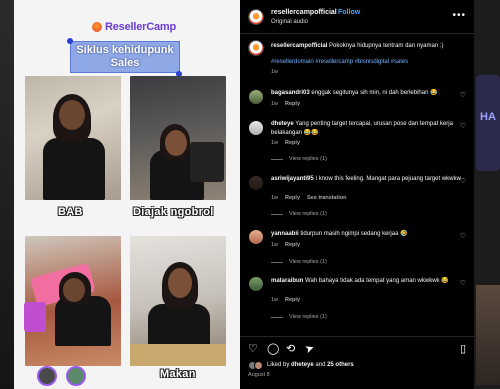 The width and height of the screenshot is (500, 389). What do you see at coordinates (349, 12) in the screenshot?
I see `follow-button: Follow` at bounding box center [349, 12].